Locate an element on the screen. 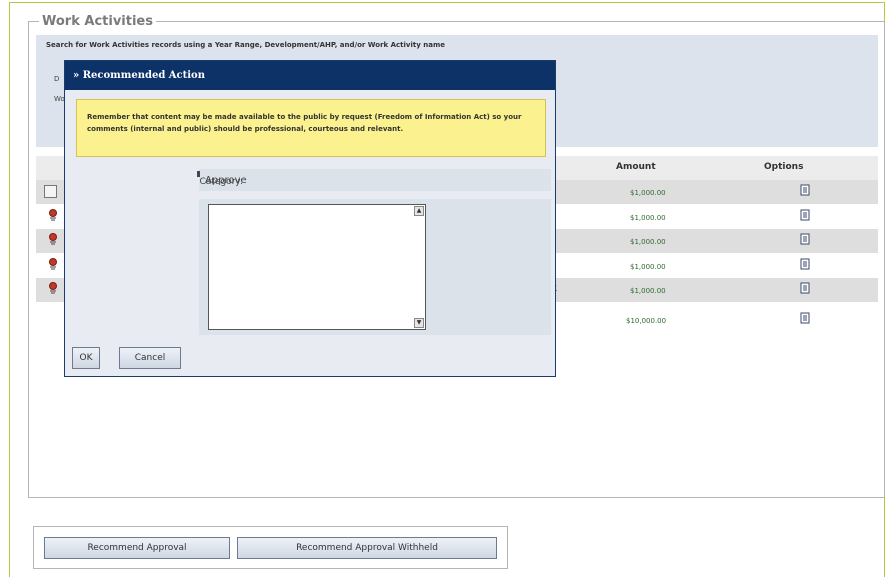  scroll-up-icon: ▲ is located at coordinates (419, 211).